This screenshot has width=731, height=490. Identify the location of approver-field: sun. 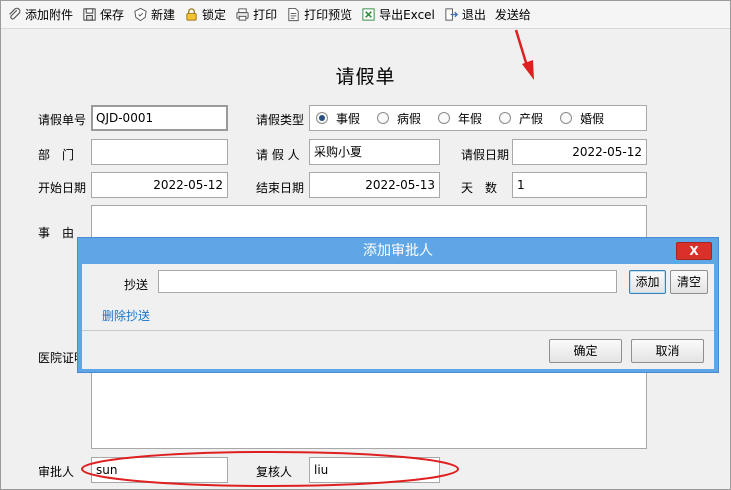
(159, 470).